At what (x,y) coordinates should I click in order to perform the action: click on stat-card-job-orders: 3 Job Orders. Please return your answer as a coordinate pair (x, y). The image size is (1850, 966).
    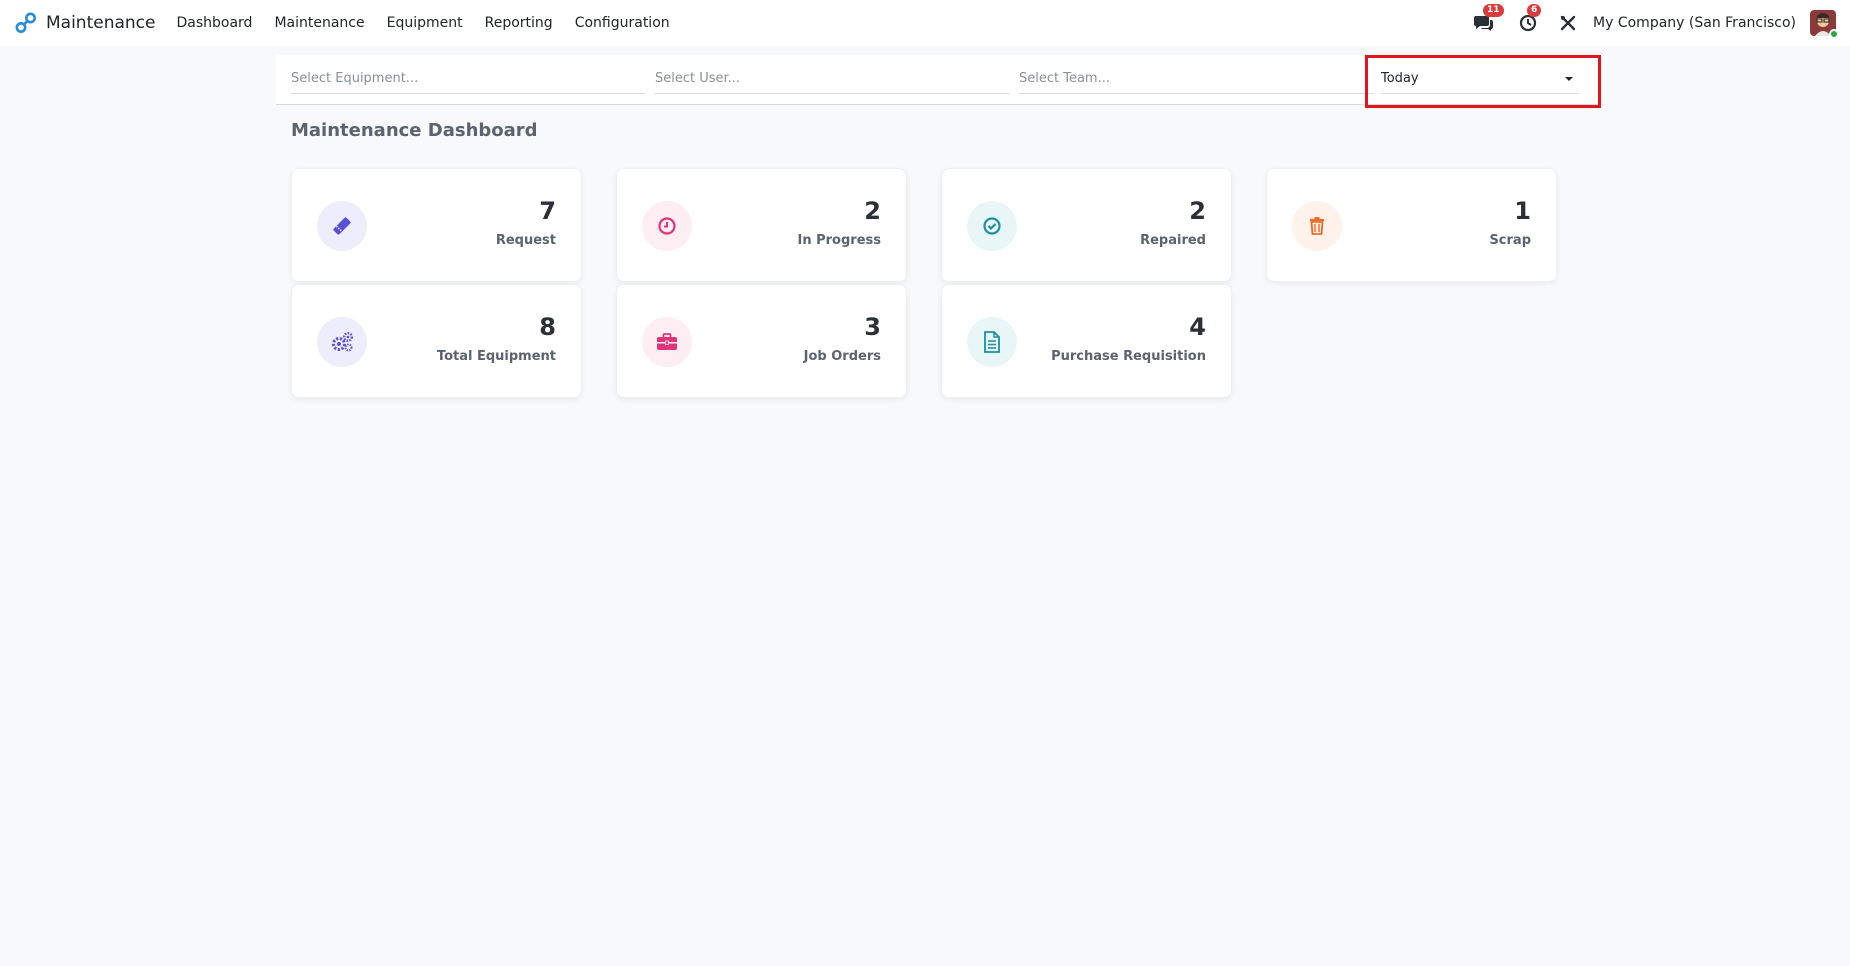
    Looking at the image, I should click on (761, 341).